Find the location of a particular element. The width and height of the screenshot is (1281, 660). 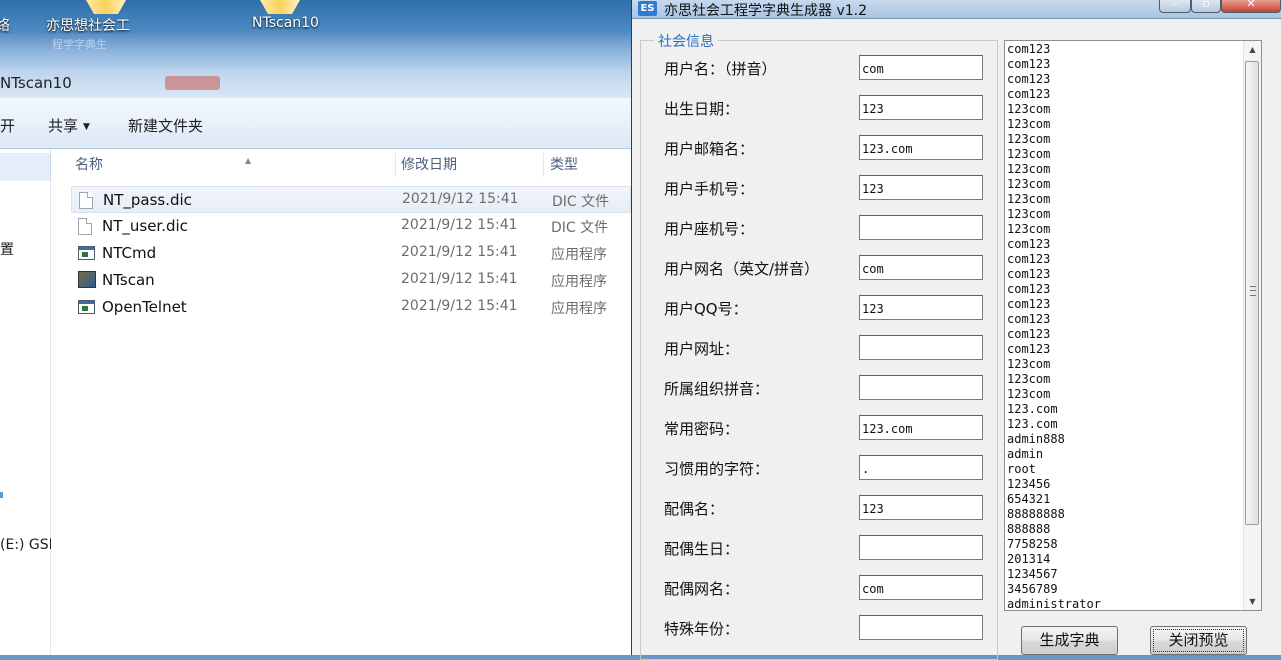

qq-number-input is located at coordinates (921, 307).